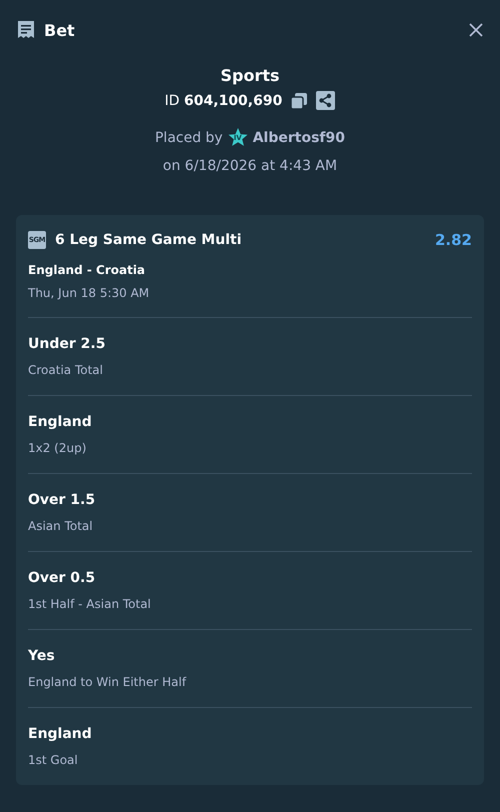 Image resolution: width=500 pixels, height=812 pixels. Describe the element at coordinates (61, 526) in the screenshot. I see `leg-market: Asian Total` at that location.